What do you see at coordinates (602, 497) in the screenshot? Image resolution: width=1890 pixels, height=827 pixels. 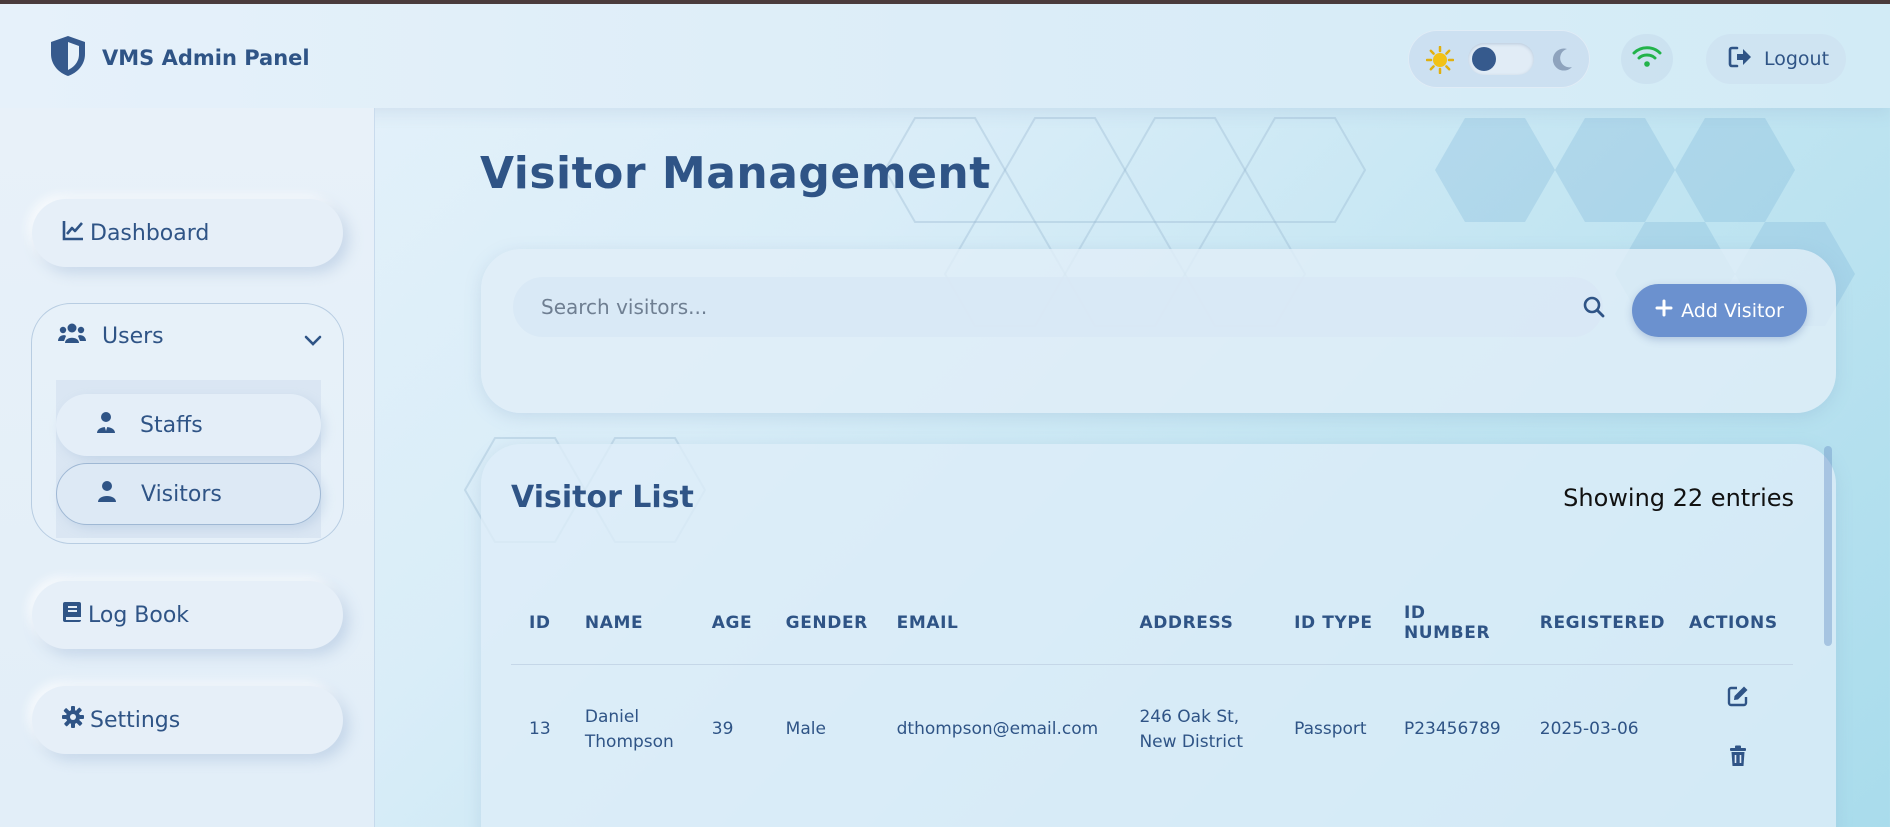 I see `list-title: Visitor List` at bounding box center [602, 497].